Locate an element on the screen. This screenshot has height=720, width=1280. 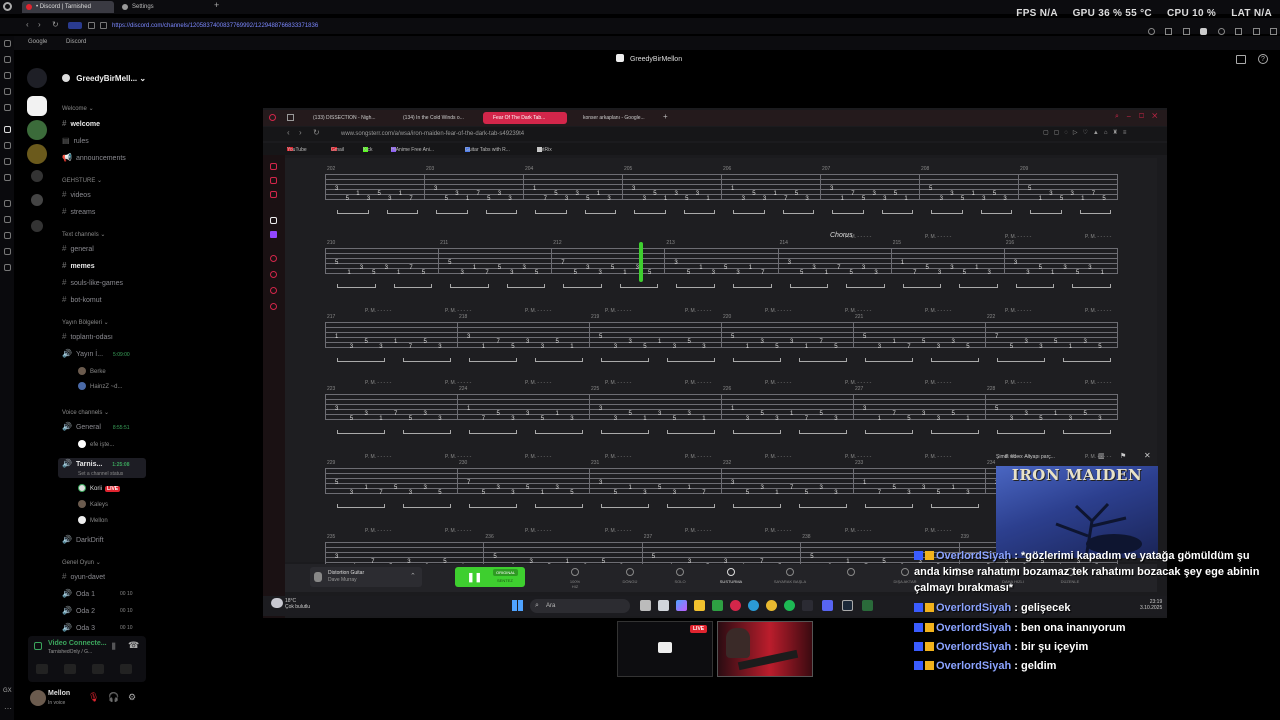
channel-videos: # videos is located at coordinates (105, 195).